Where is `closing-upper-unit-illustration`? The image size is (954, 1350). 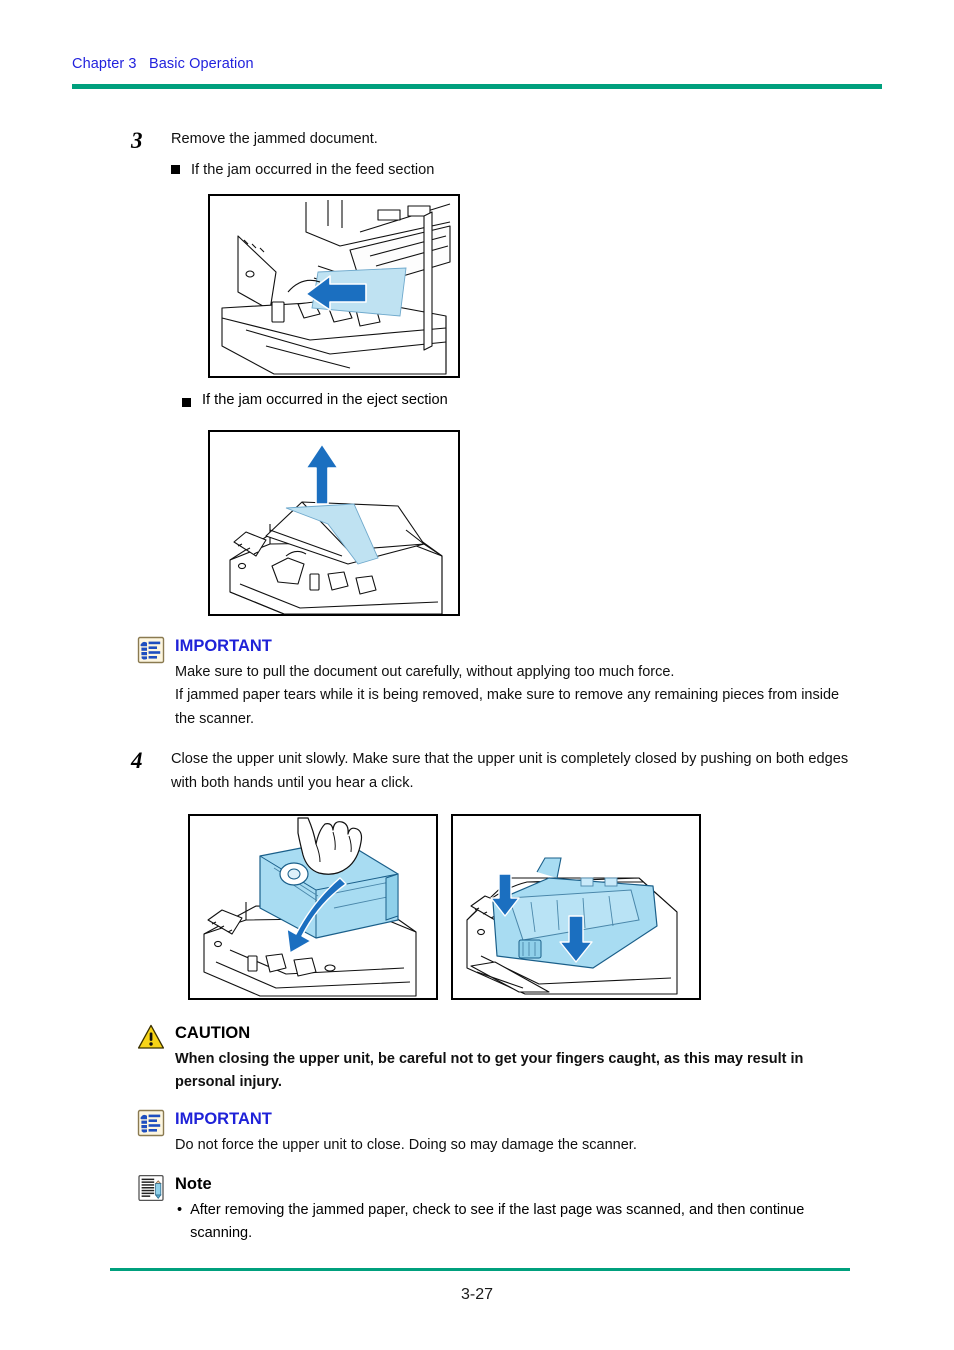 closing-upper-unit-illustration is located at coordinates (313, 907).